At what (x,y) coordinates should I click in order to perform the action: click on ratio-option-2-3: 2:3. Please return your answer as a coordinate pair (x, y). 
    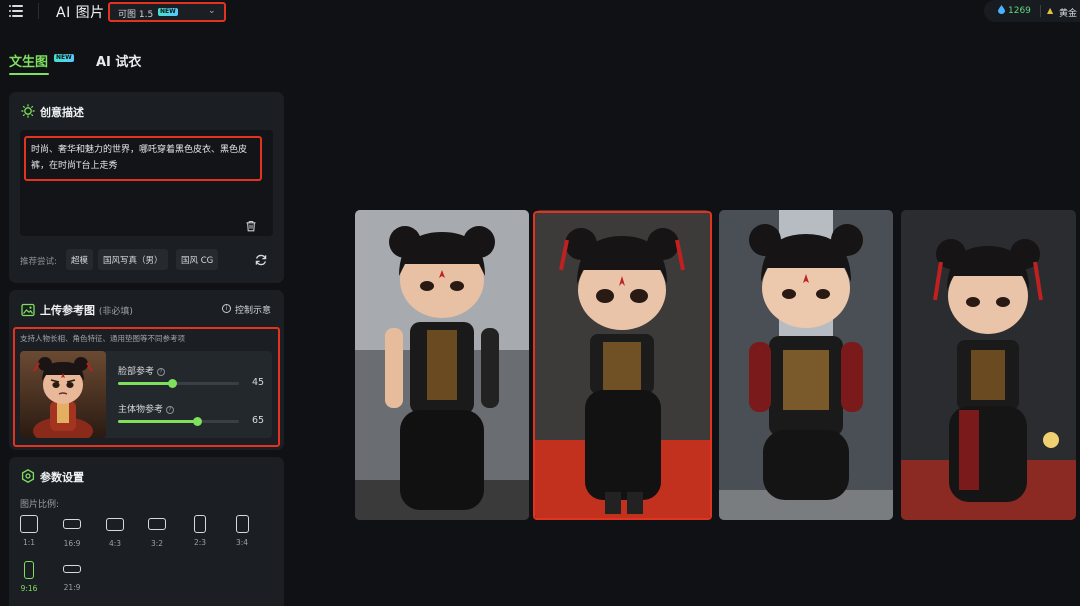
    Looking at the image, I should click on (200, 531).